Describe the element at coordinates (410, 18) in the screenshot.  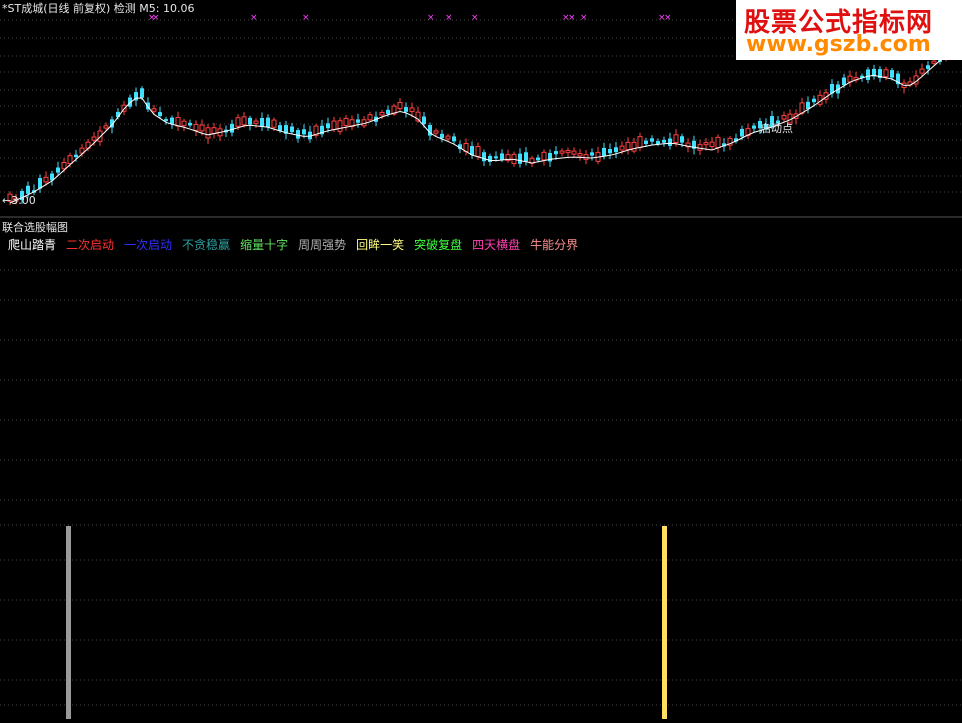
I see `top-signal-markers: ×× × × × × × ×× × ××` at that location.